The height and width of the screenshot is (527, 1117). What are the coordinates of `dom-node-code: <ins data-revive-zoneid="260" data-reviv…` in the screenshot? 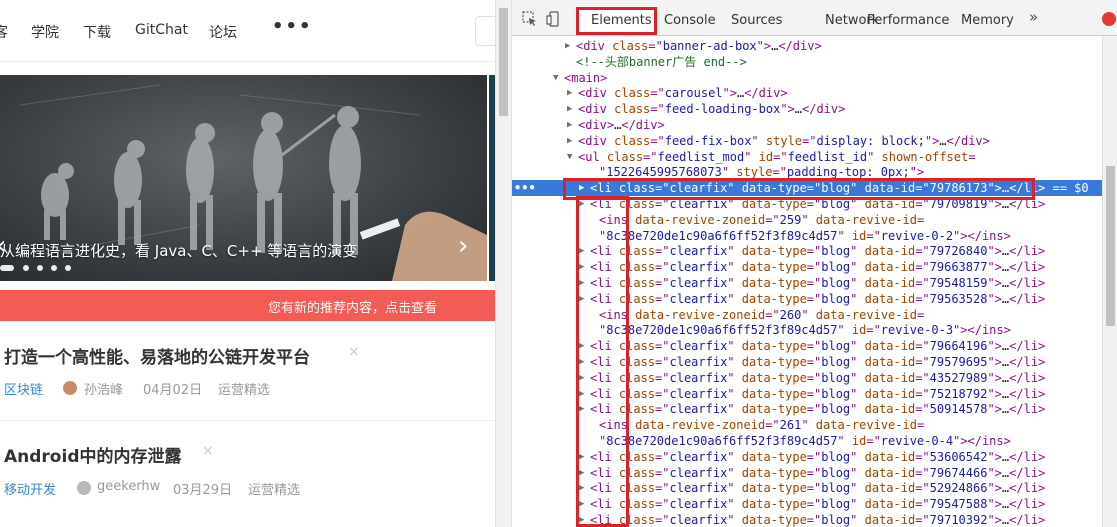 It's located at (762, 314).